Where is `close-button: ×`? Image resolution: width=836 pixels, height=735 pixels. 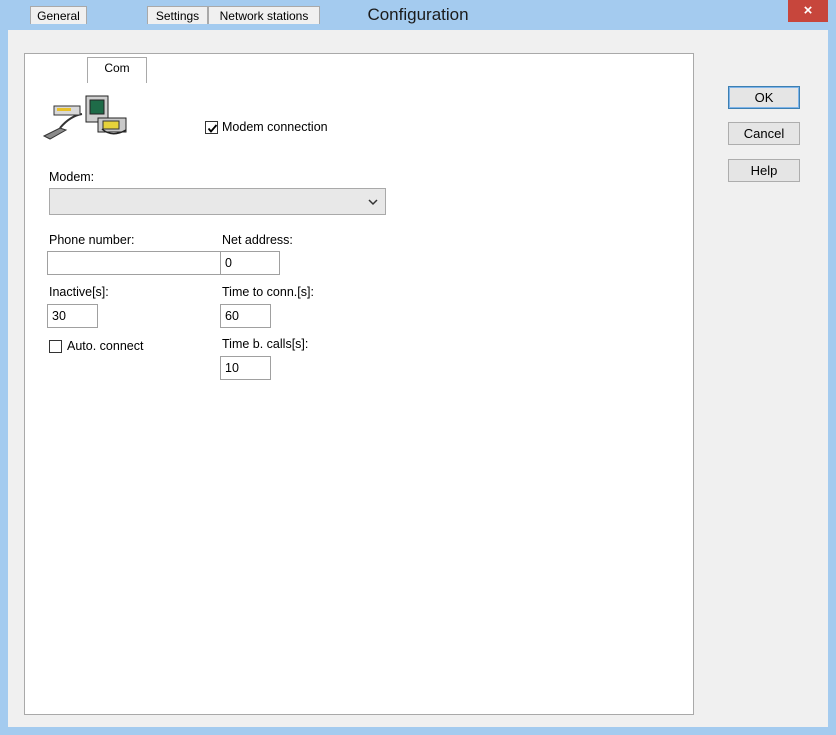
close-button: × is located at coordinates (808, 11).